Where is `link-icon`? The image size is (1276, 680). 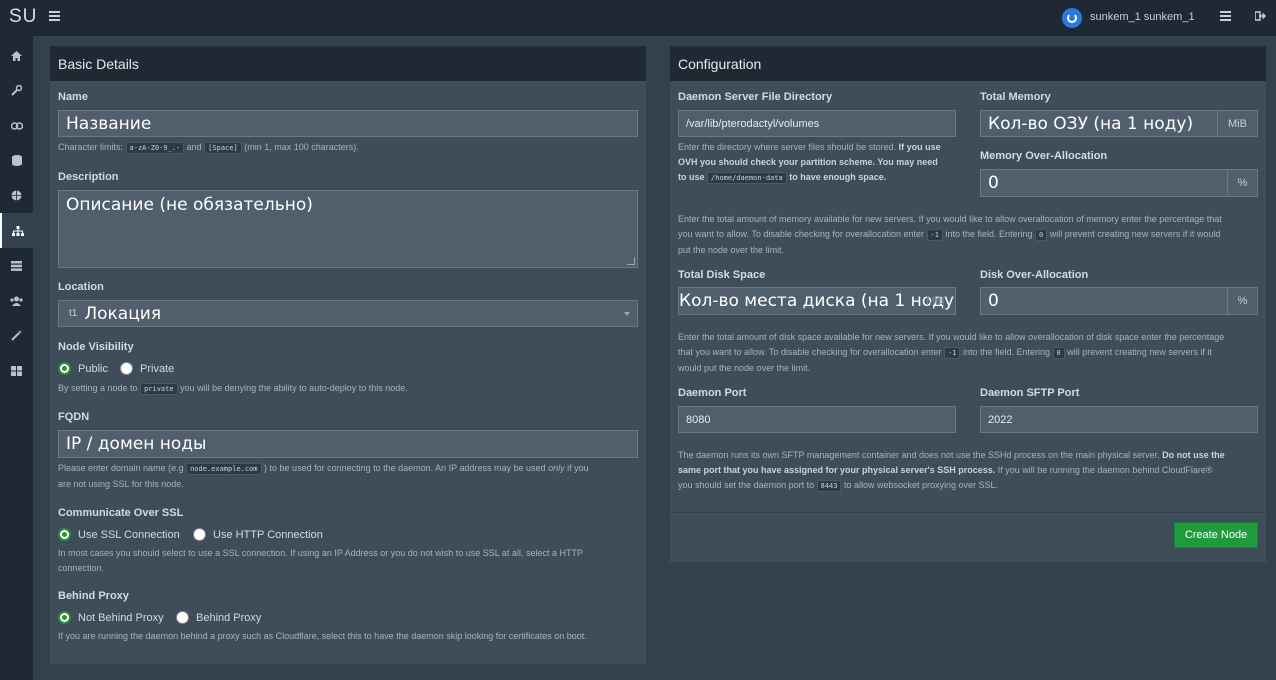 link-icon is located at coordinates (16, 125).